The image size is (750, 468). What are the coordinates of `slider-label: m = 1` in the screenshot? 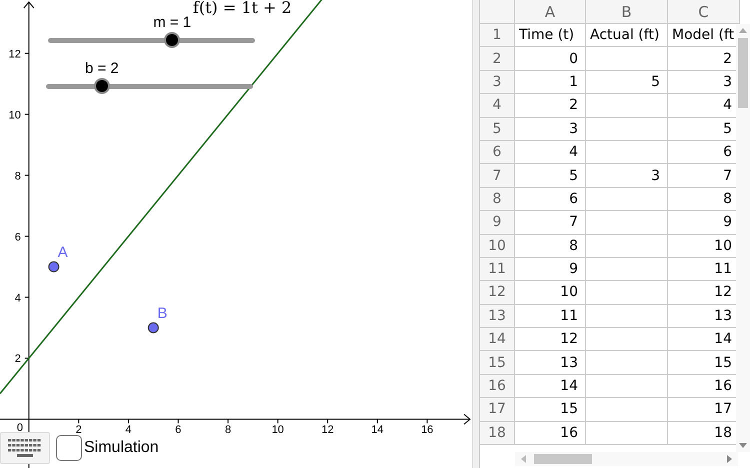 It's located at (172, 22).